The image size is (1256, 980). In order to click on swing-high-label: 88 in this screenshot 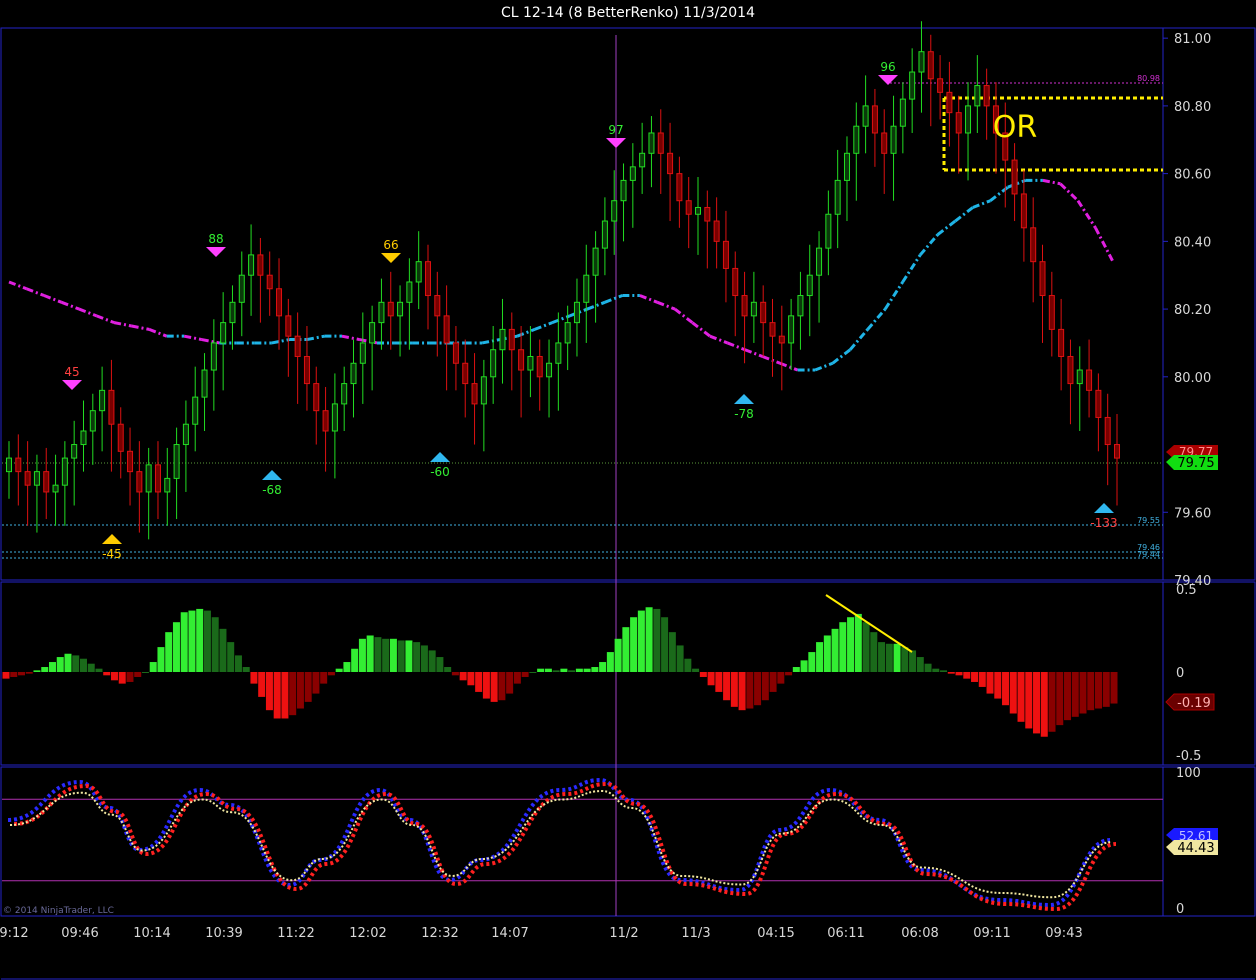, I will do `click(215, 239)`.